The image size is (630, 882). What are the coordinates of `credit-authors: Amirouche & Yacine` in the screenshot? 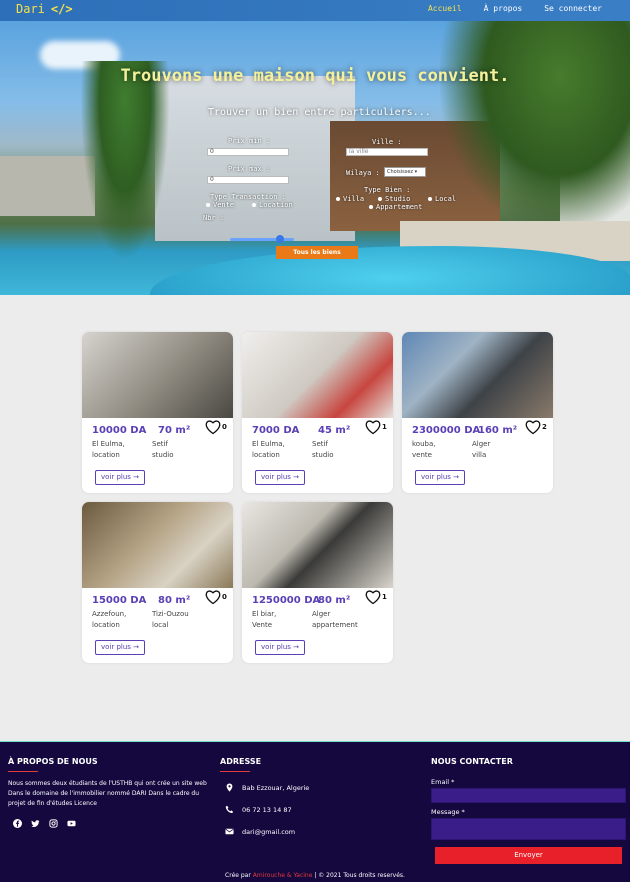 It's located at (283, 875).